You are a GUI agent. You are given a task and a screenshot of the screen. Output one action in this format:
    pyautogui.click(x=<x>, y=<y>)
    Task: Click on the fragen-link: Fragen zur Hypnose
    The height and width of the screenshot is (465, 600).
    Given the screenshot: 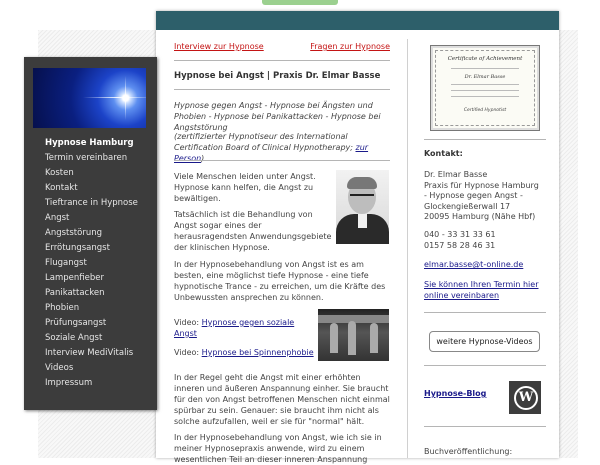 What is the action you would take?
    pyautogui.click(x=350, y=46)
    